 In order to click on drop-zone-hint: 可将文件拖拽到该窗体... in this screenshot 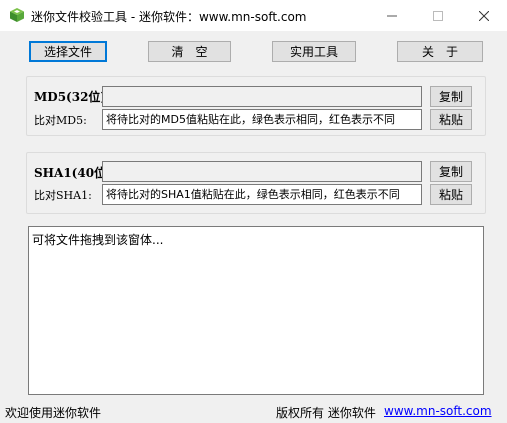, I will do `click(98, 240)`.